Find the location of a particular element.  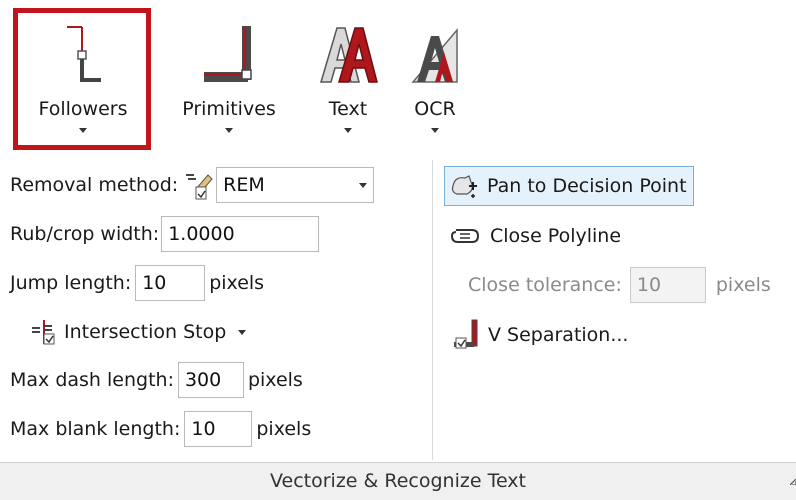

max-blank-input: 10 is located at coordinates (218, 429).